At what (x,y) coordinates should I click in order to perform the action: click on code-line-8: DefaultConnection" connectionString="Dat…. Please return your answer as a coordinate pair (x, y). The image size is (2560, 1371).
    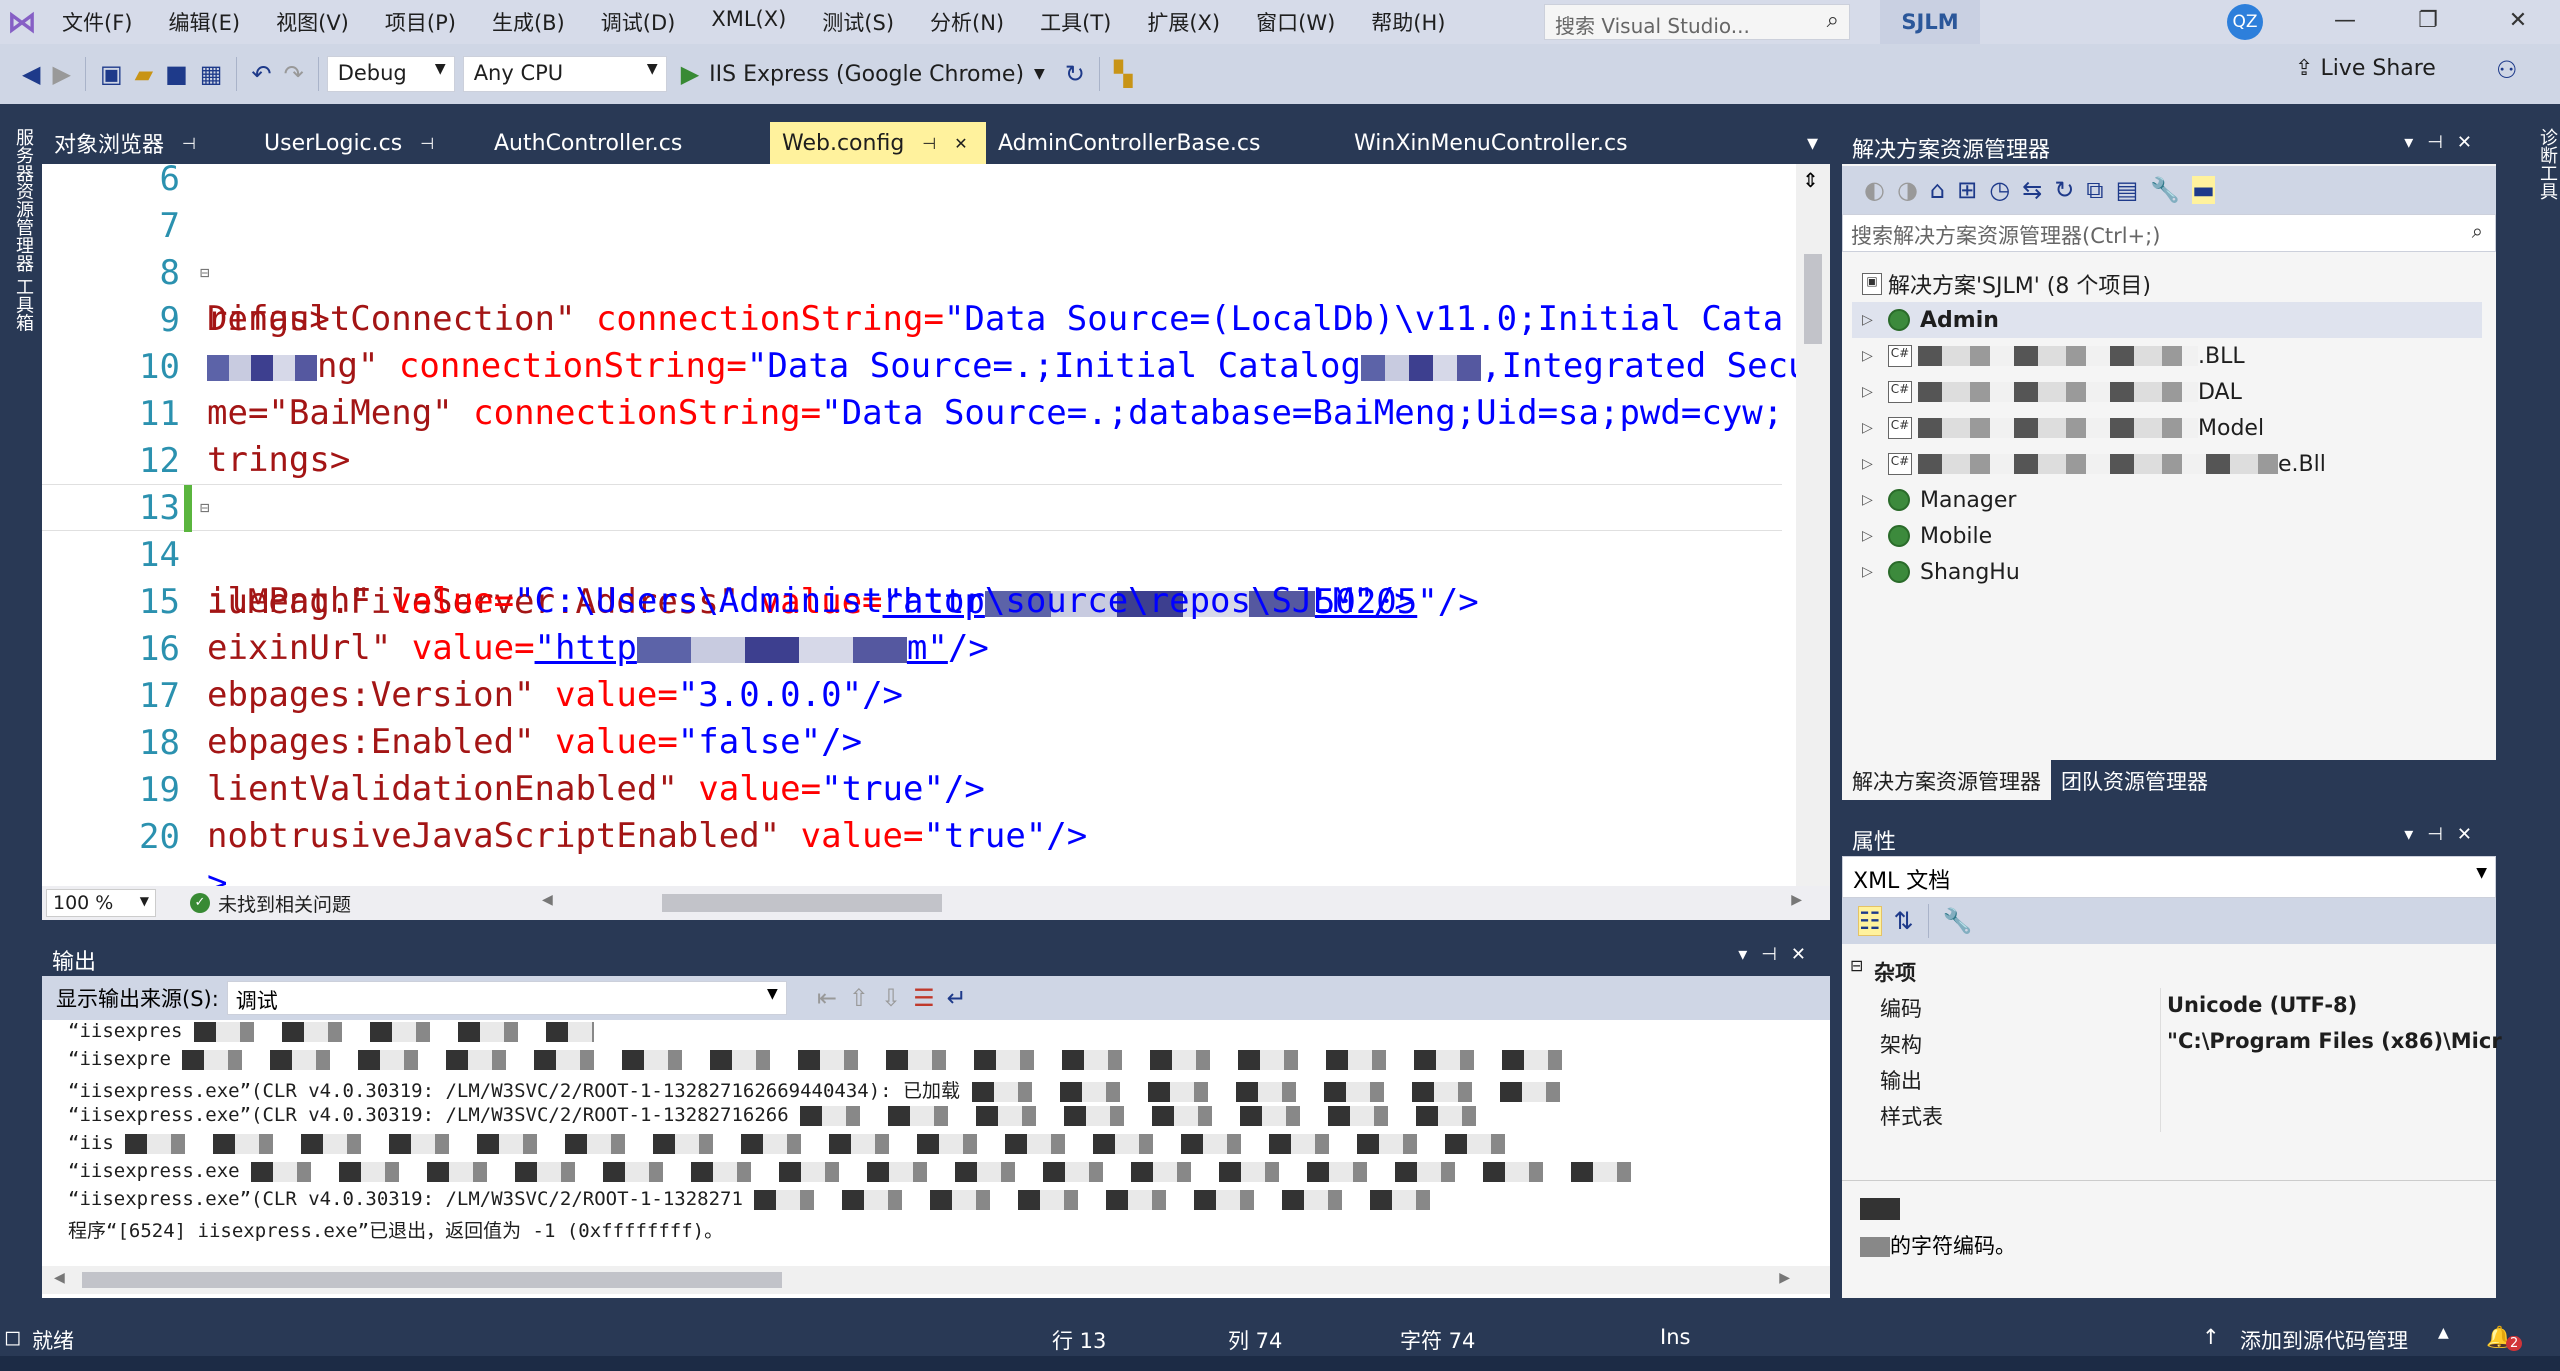
    Looking at the image, I should click on (912, 294).